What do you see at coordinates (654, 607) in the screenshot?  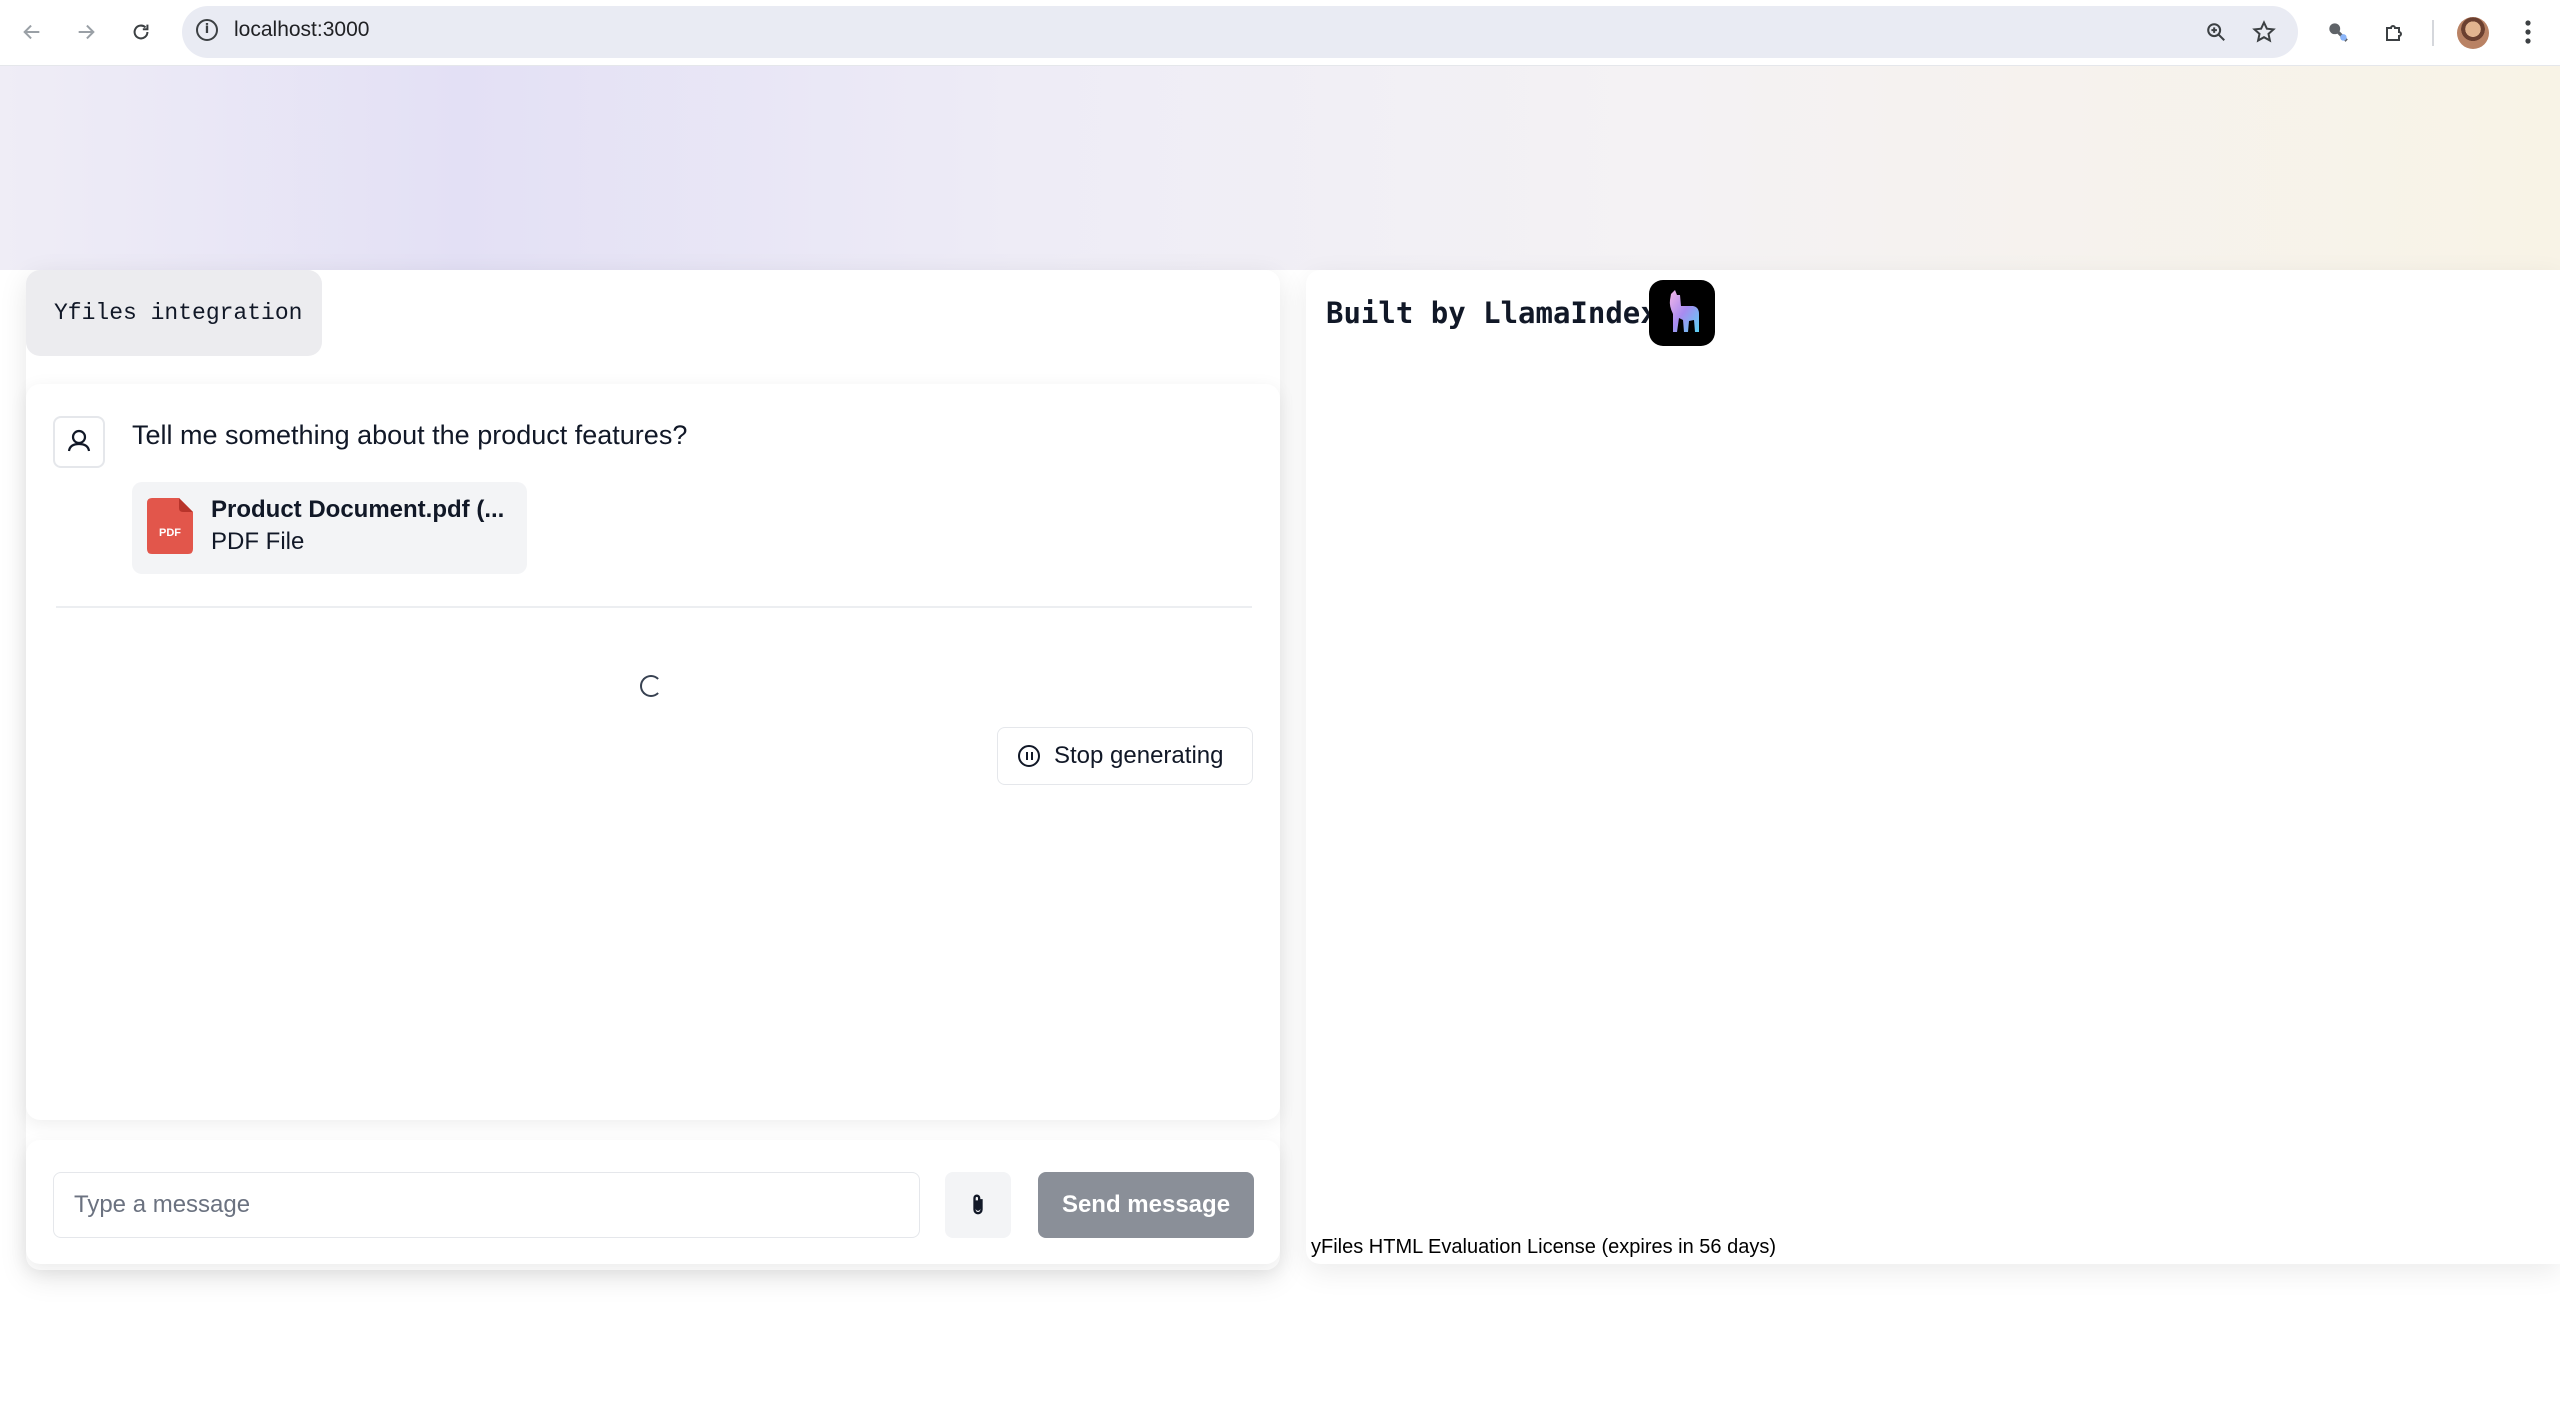 I see `message-divider` at bounding box center [654, 607].